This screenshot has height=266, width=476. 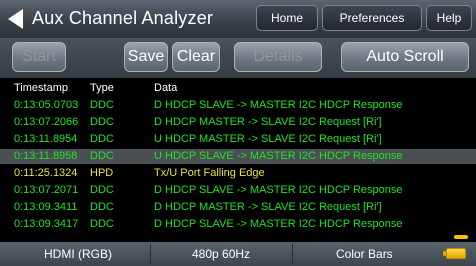 I want to click on test-pattern-status: Color Bars, so click(x=364, y=254).